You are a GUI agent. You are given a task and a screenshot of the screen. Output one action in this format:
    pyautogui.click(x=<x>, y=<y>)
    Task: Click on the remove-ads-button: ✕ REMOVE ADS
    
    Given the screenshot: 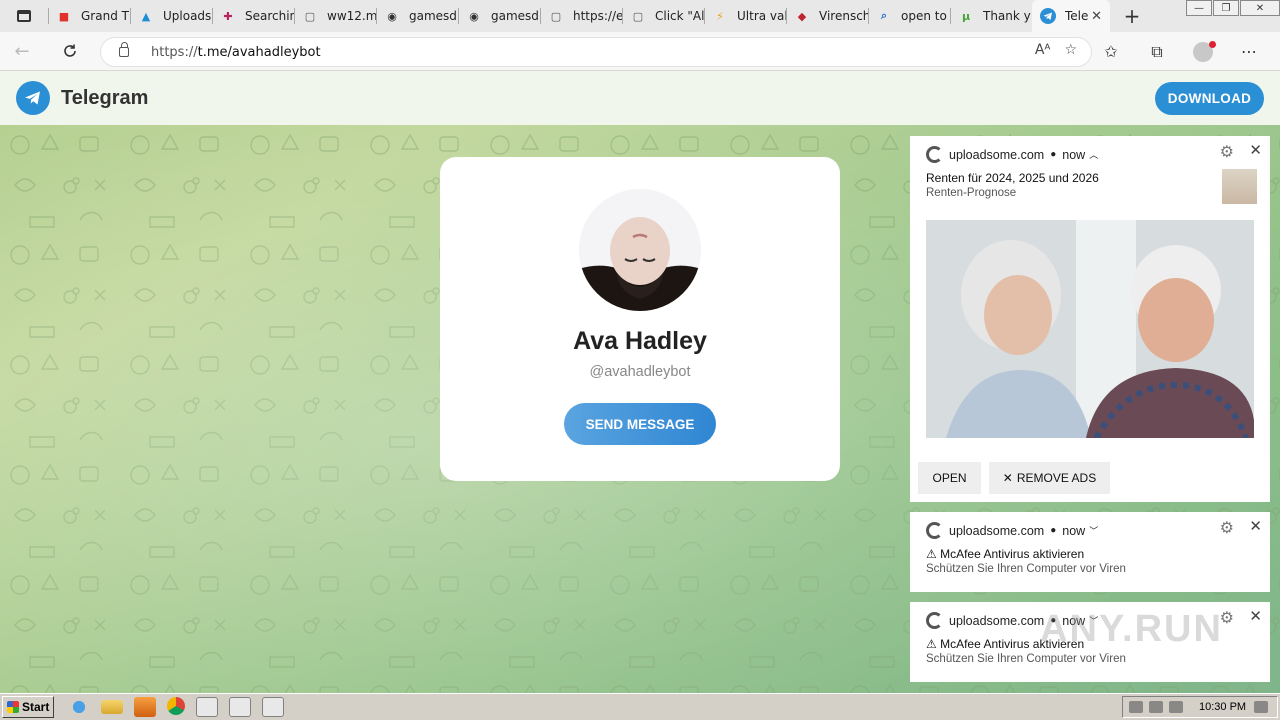 What is the action you would take?
    pyautogui.click(x=1049, y=478)
    